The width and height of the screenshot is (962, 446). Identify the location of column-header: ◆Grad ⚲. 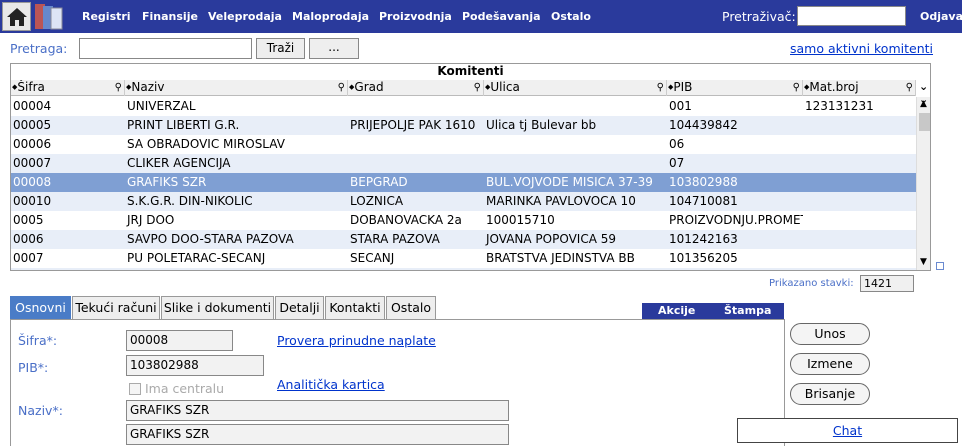
(416, 88).